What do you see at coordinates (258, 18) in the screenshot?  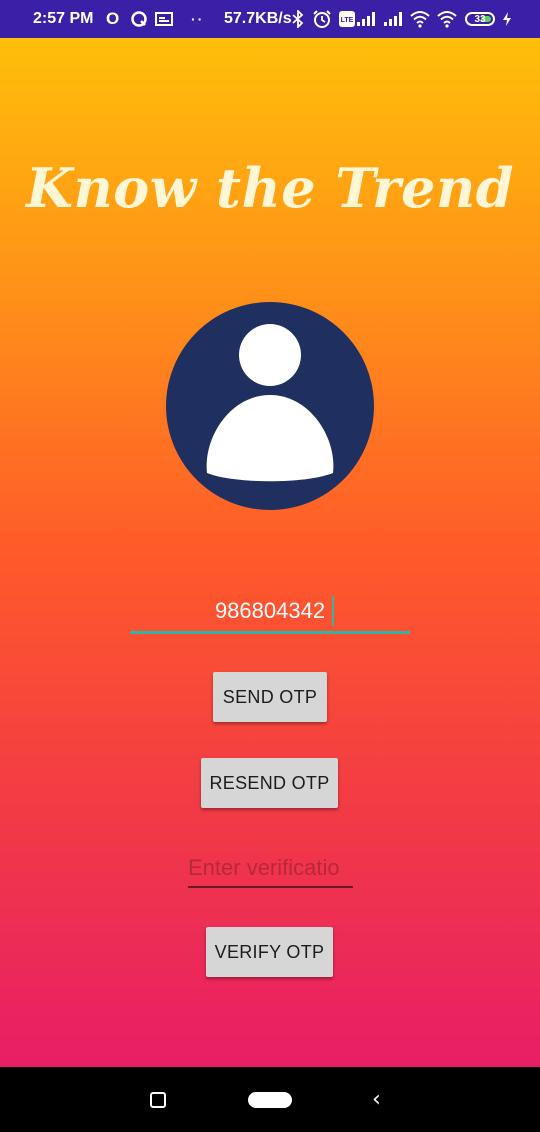 I see `network-speed: 57.7KB/s` at bounding box center [258, 18].